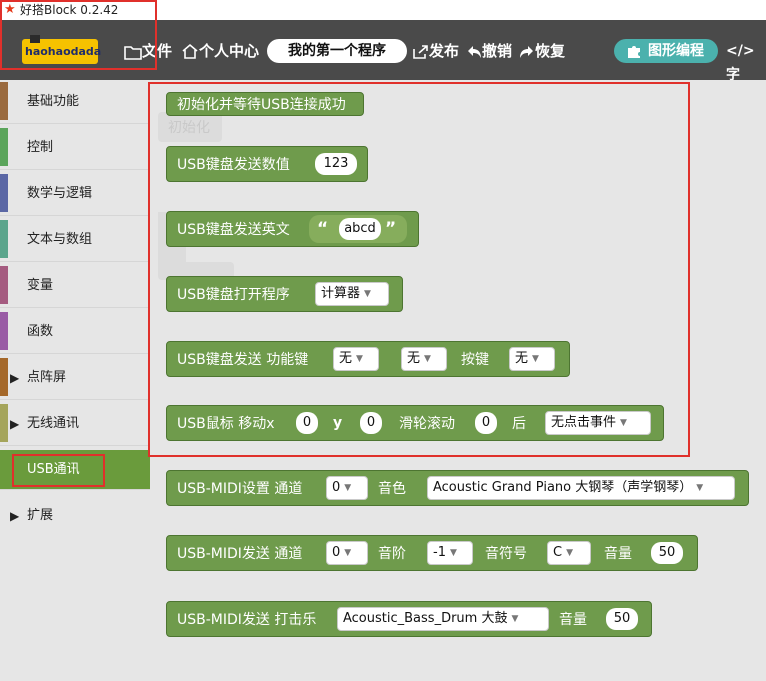  What do you see at coordinates (581, 488) in the screenshot?
I see `instrument-dropdown: Acoustic Grand Piano 大钢琴（声学钢琴） ▼` at bounding box center [581, 488].